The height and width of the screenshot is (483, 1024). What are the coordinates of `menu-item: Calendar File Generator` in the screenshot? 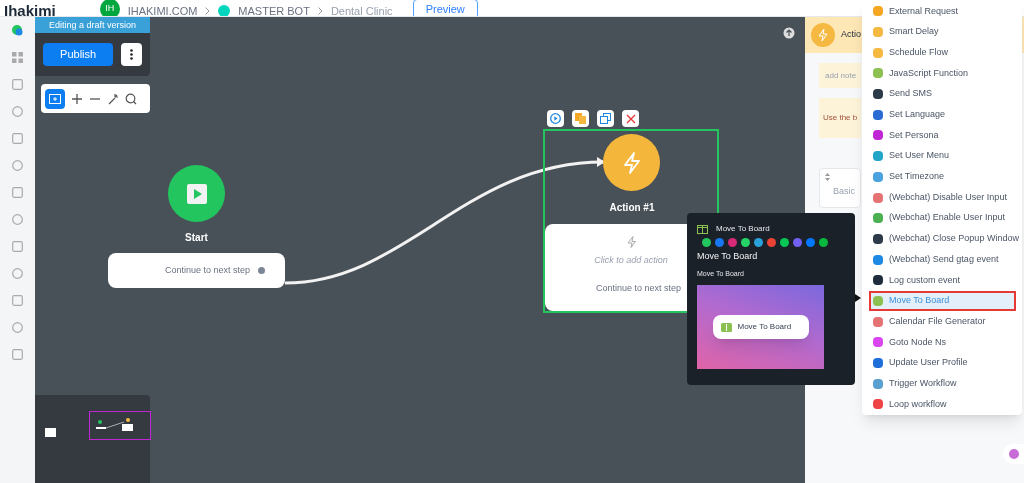 It's located at (942, 321).